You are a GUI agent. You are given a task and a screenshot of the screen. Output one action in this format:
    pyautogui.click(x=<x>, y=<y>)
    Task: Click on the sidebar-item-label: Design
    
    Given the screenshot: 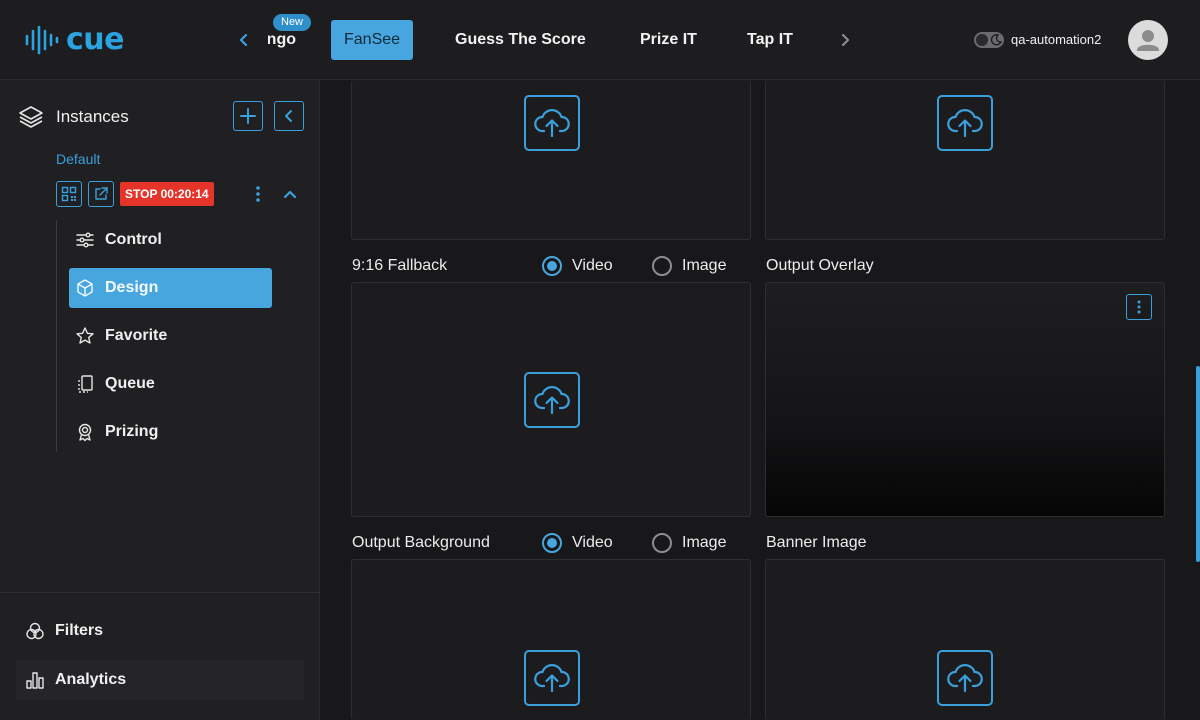 What is the action you would take?
    pyautogui.click(x=132, y=287)
    